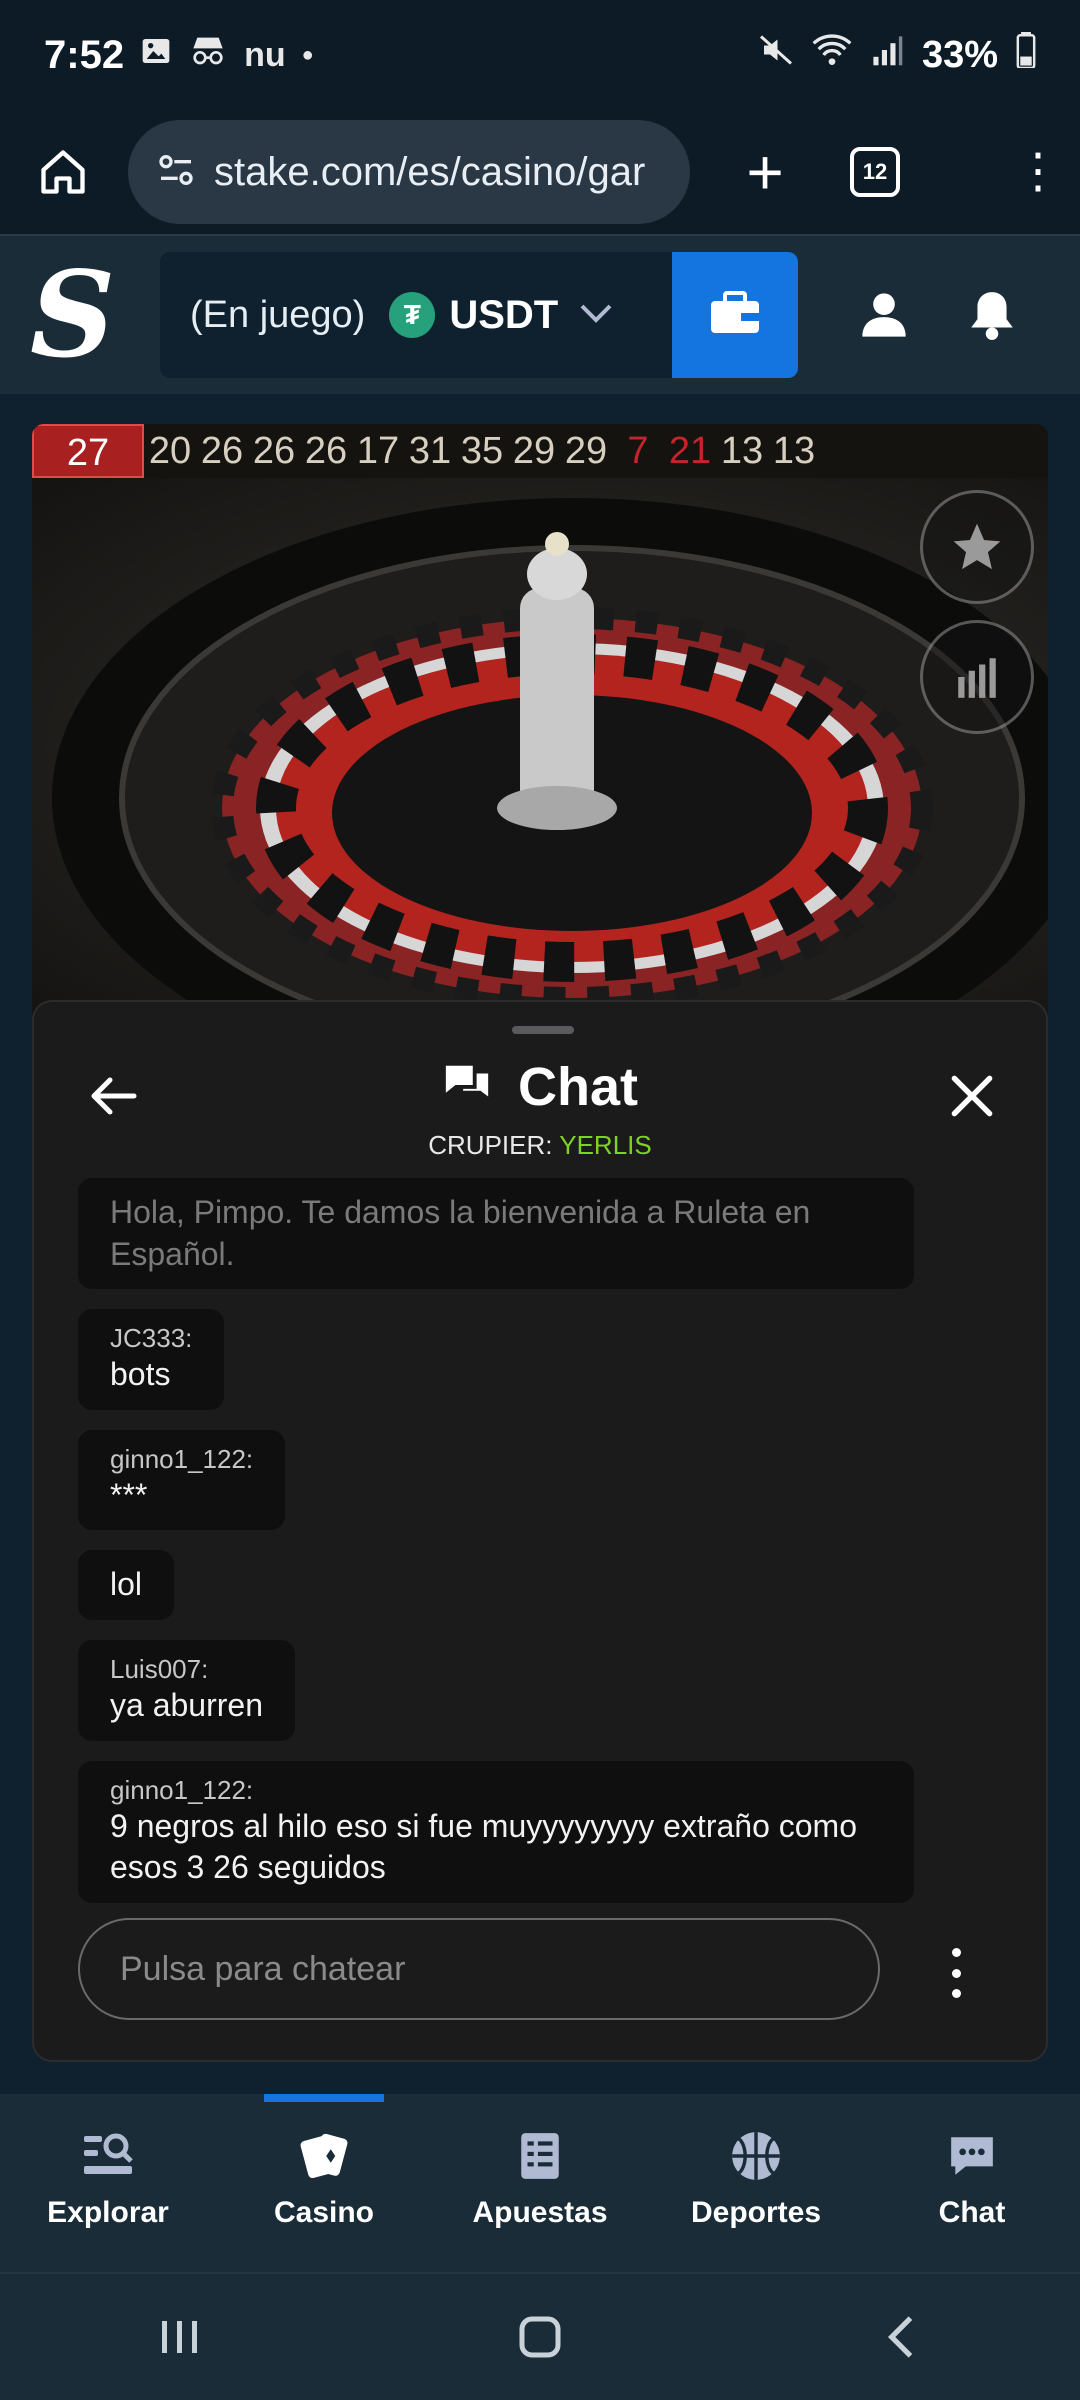 The width and height of the screenshot is (1080, 2400). Describe the element at coordinates (540, 2156) in the screenshot. I see `betslip-icon` at that location.